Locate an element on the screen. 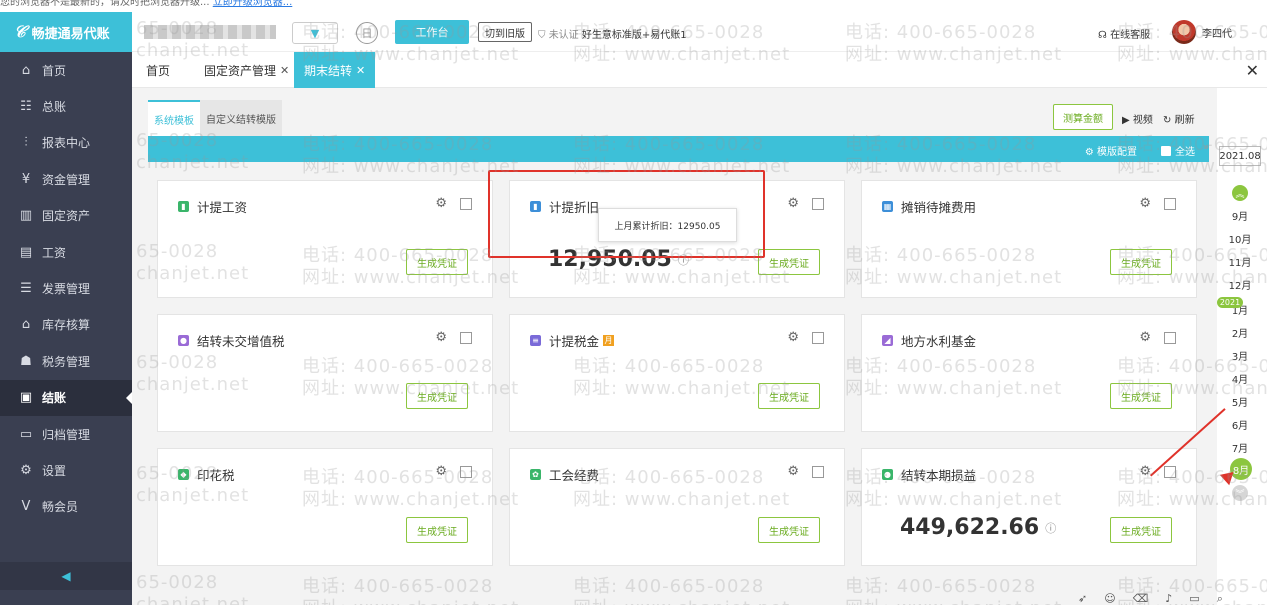 The height and width of the screenshot is (605, 1267). month-option: 12月 is located at coordinates (1240, 284).